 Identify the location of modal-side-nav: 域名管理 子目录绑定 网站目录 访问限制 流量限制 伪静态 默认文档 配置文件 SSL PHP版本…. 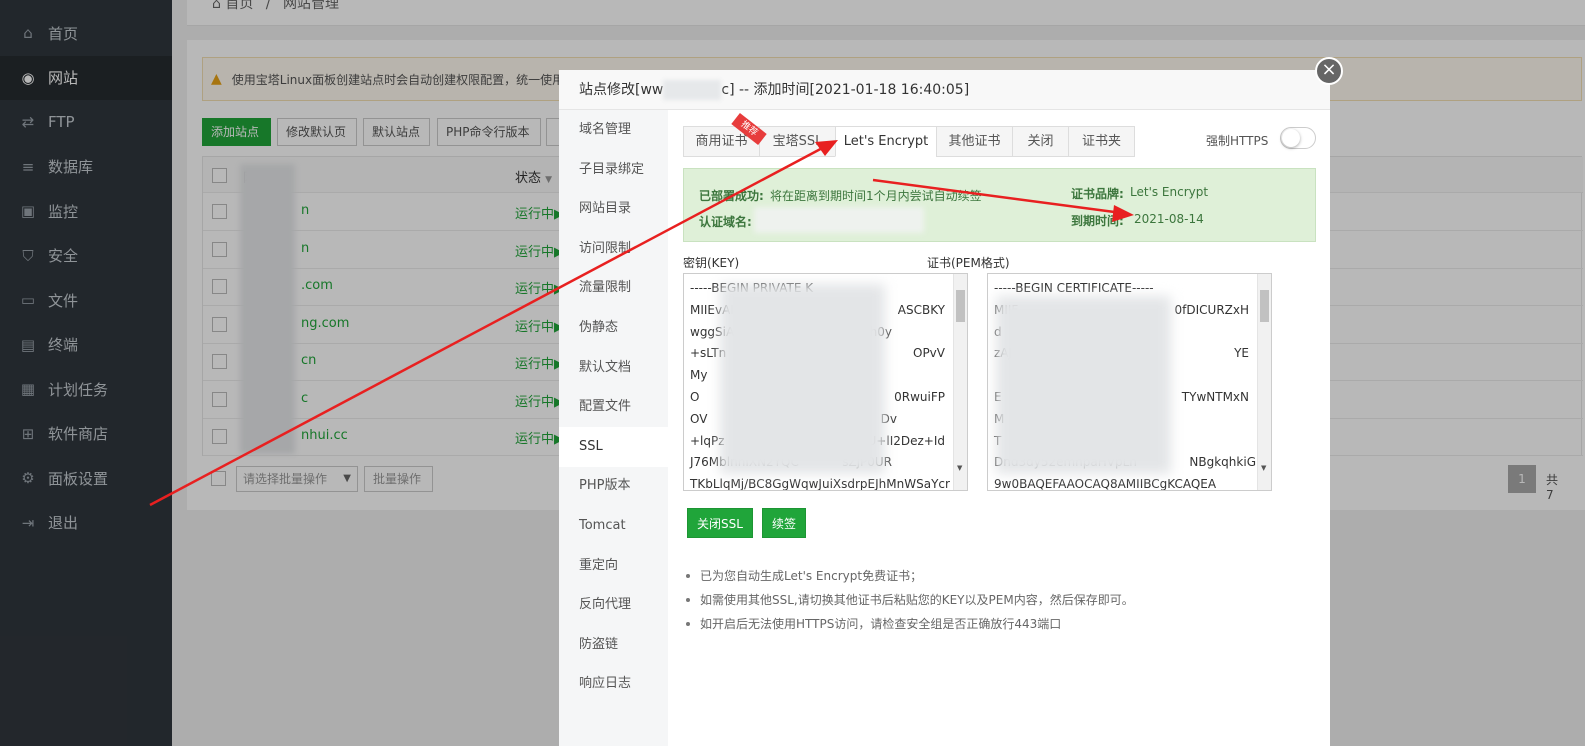
(613, 428).